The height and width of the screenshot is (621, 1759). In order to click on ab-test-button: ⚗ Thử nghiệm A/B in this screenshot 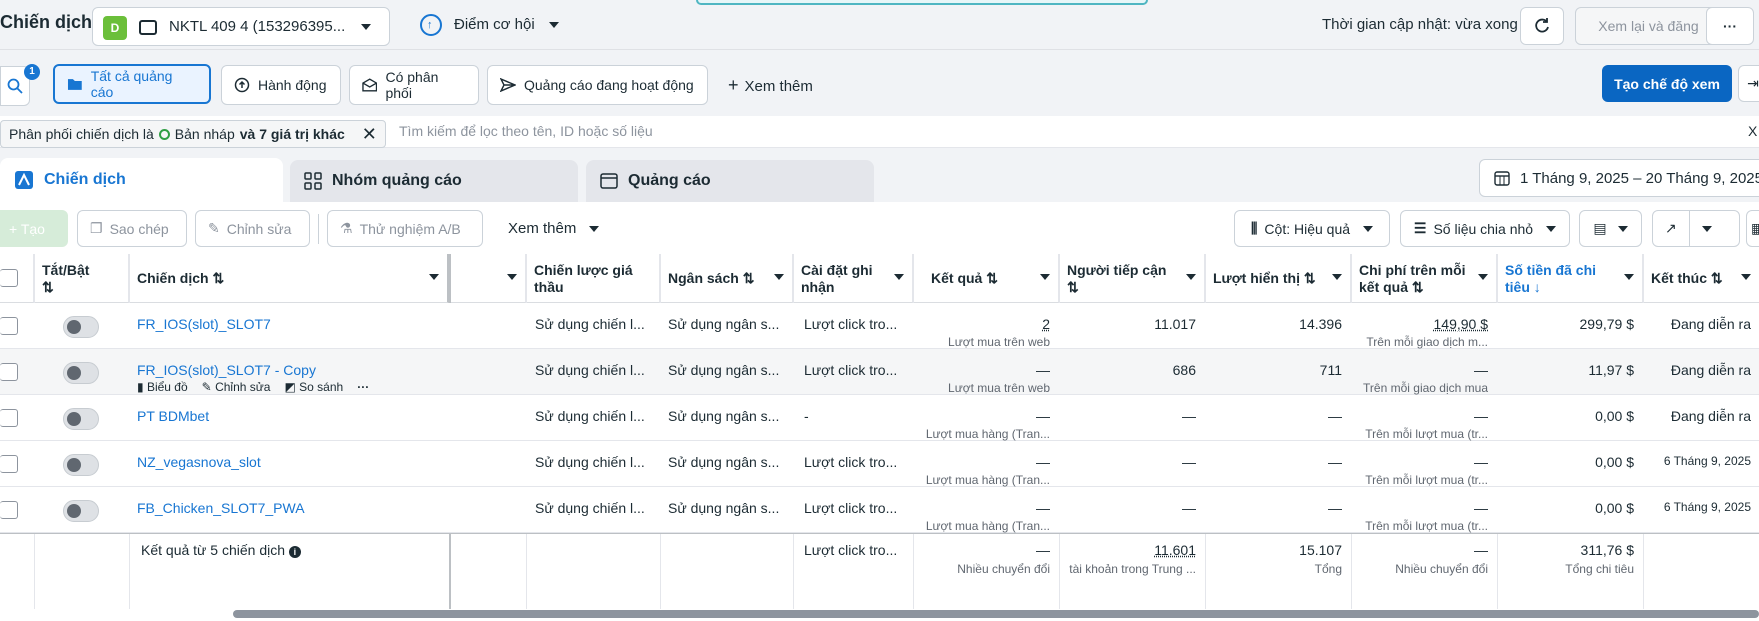, I will do `click(405, 228)`.